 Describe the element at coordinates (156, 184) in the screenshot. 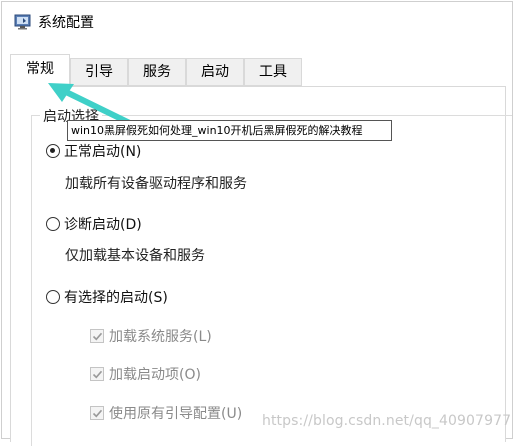

I see `normal-startup-description: 加载所有设备驱动程序和服务` at that location.